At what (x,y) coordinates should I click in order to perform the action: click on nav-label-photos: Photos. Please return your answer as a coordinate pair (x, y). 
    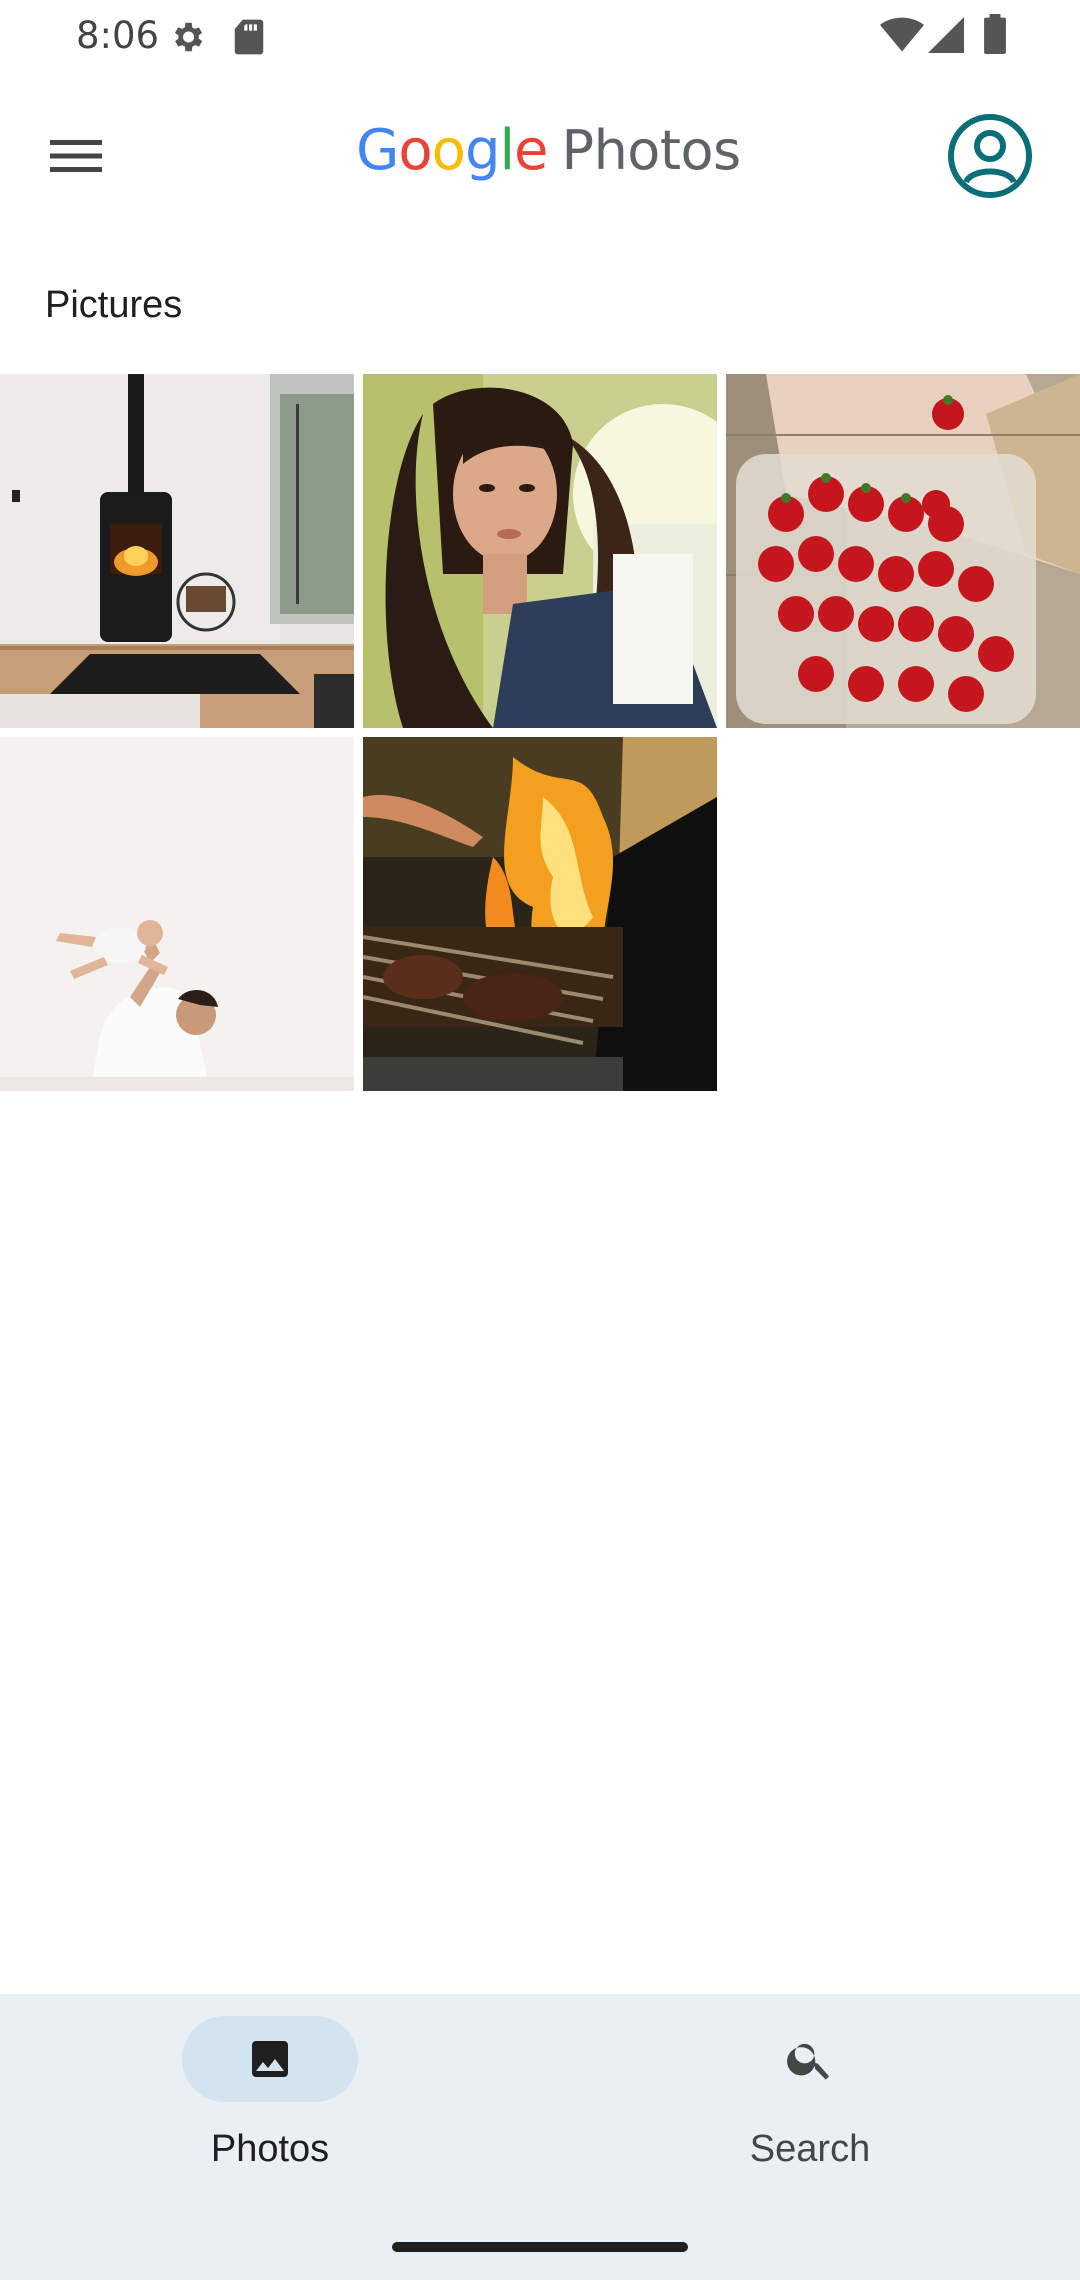
    Looking at the image, I should click on (270, 2149).